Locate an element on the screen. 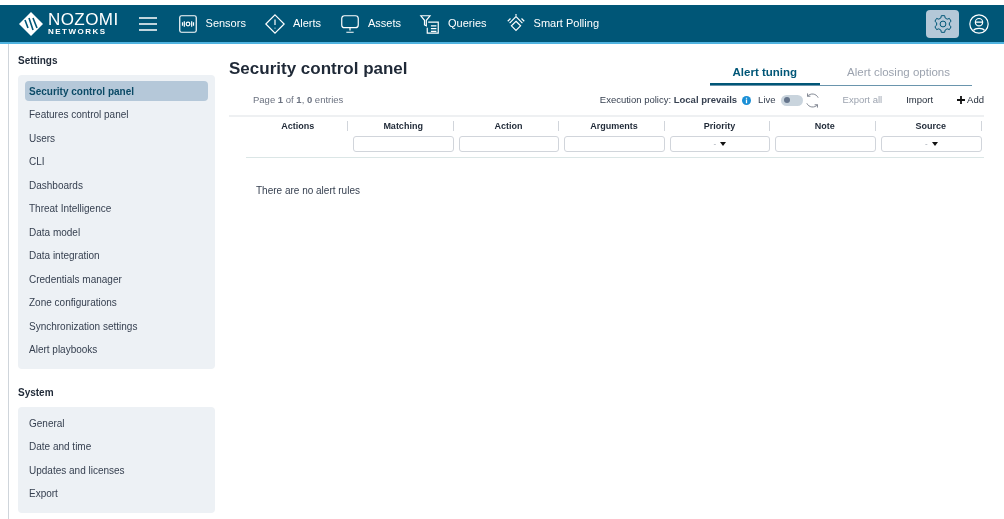 This screenshot has width=1004, height=519. settings-button is located at coordinates (942, 23).